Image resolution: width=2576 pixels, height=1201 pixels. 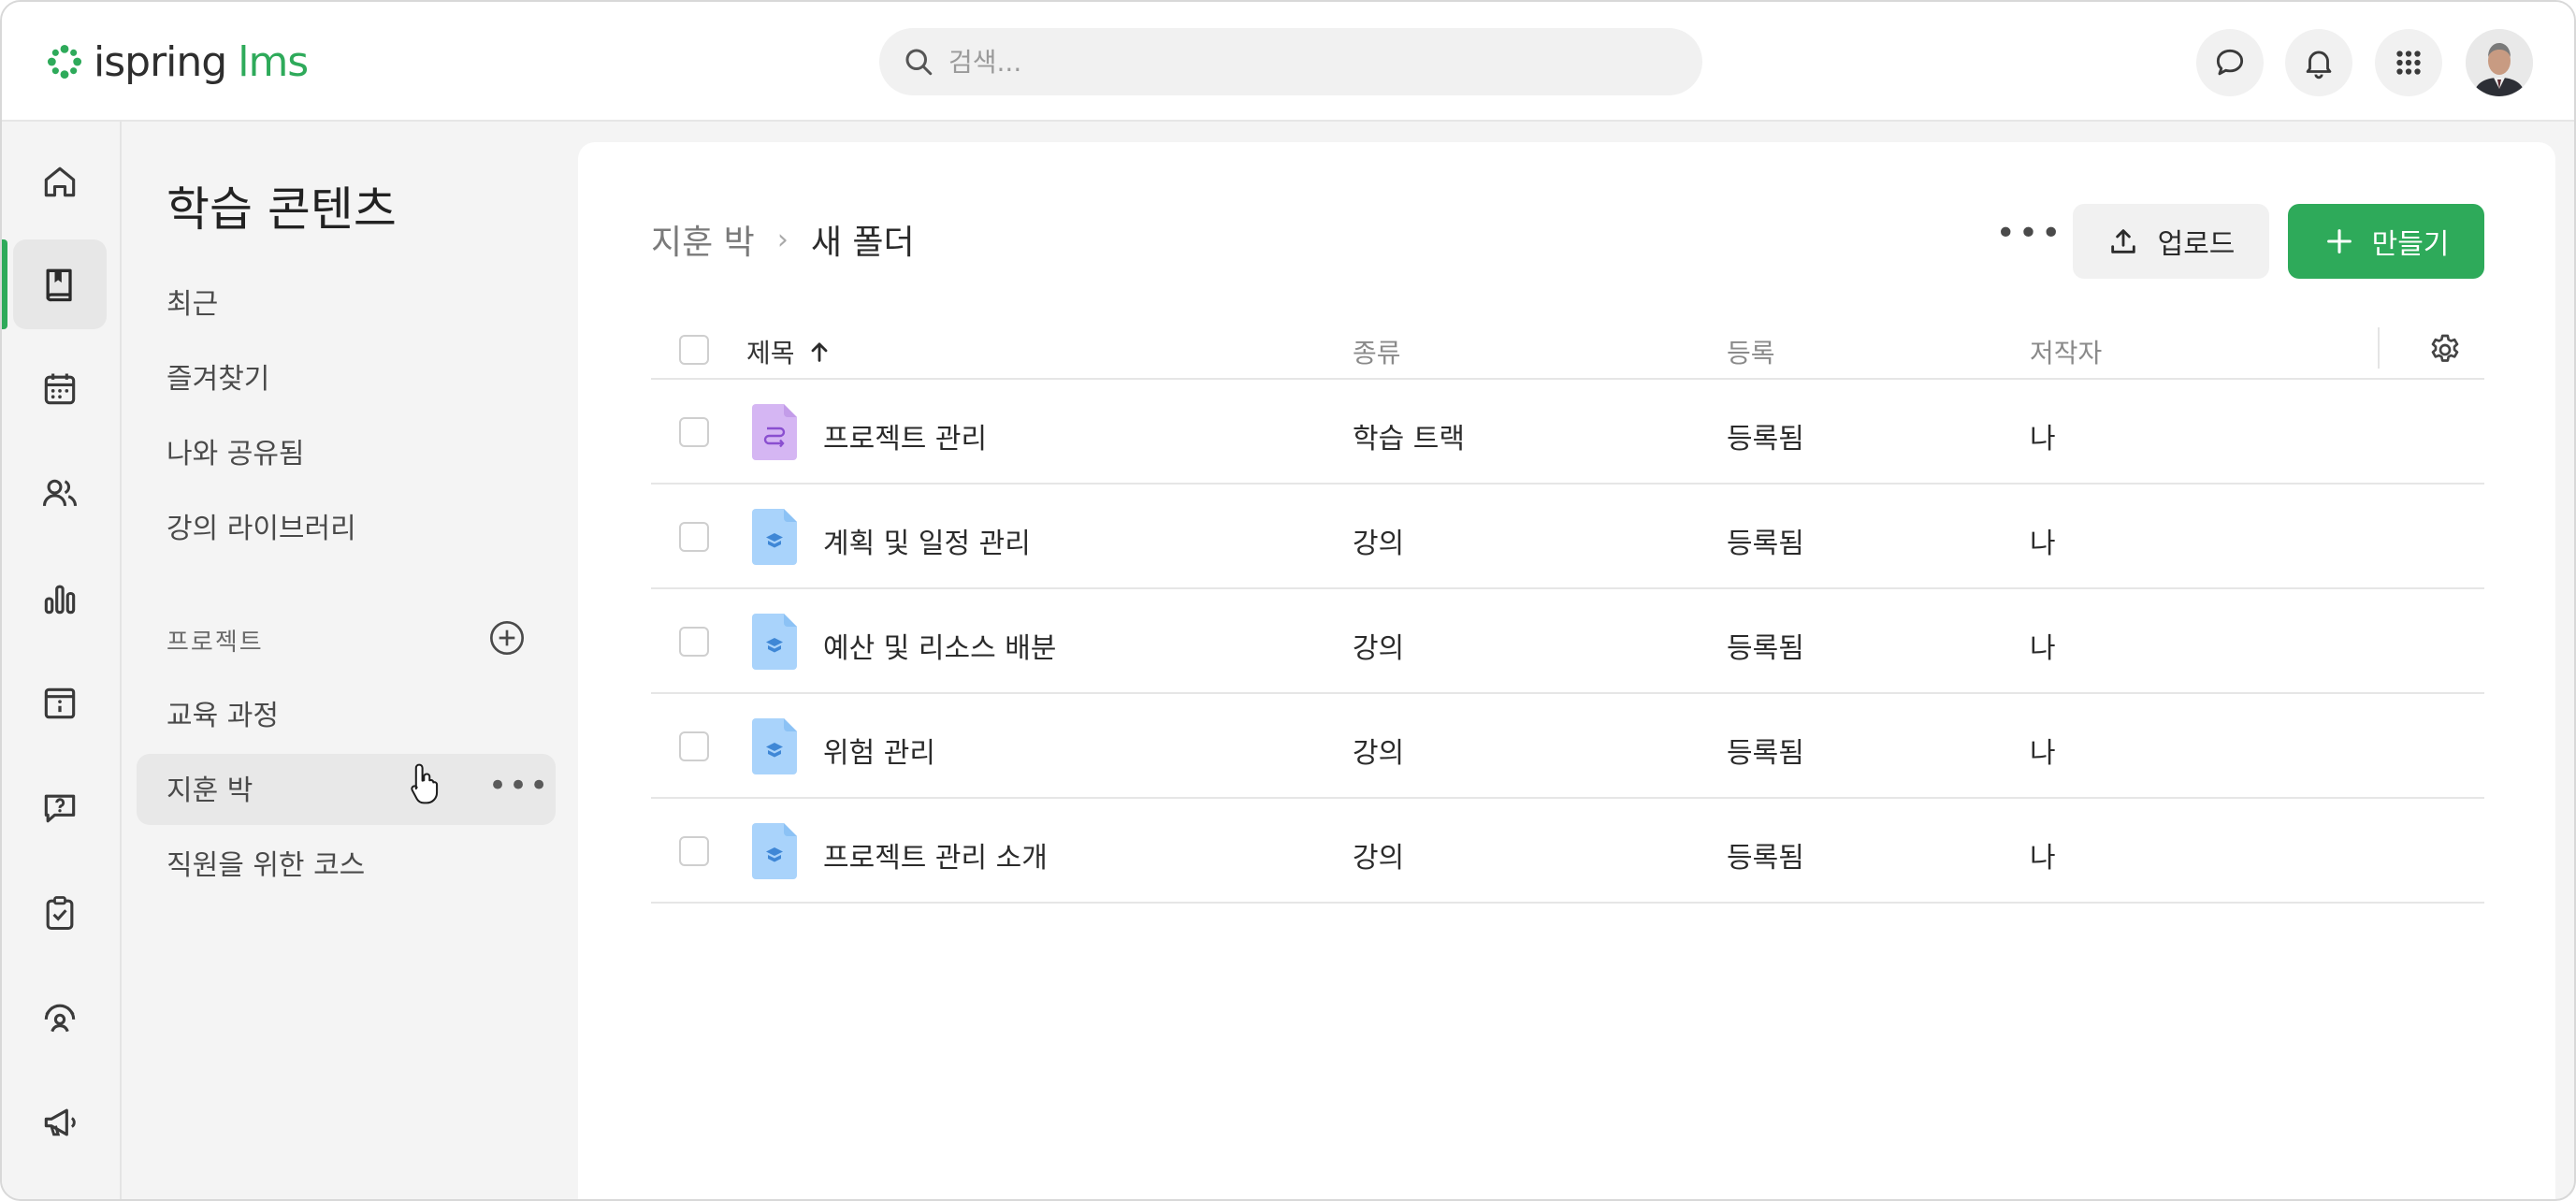 What do you see at coordinates (1567, 641) in the screenshot?
I see `table-row: 예산 및 리소스 배분 강의 등록됨 나` at bounding box center [1567, 641].